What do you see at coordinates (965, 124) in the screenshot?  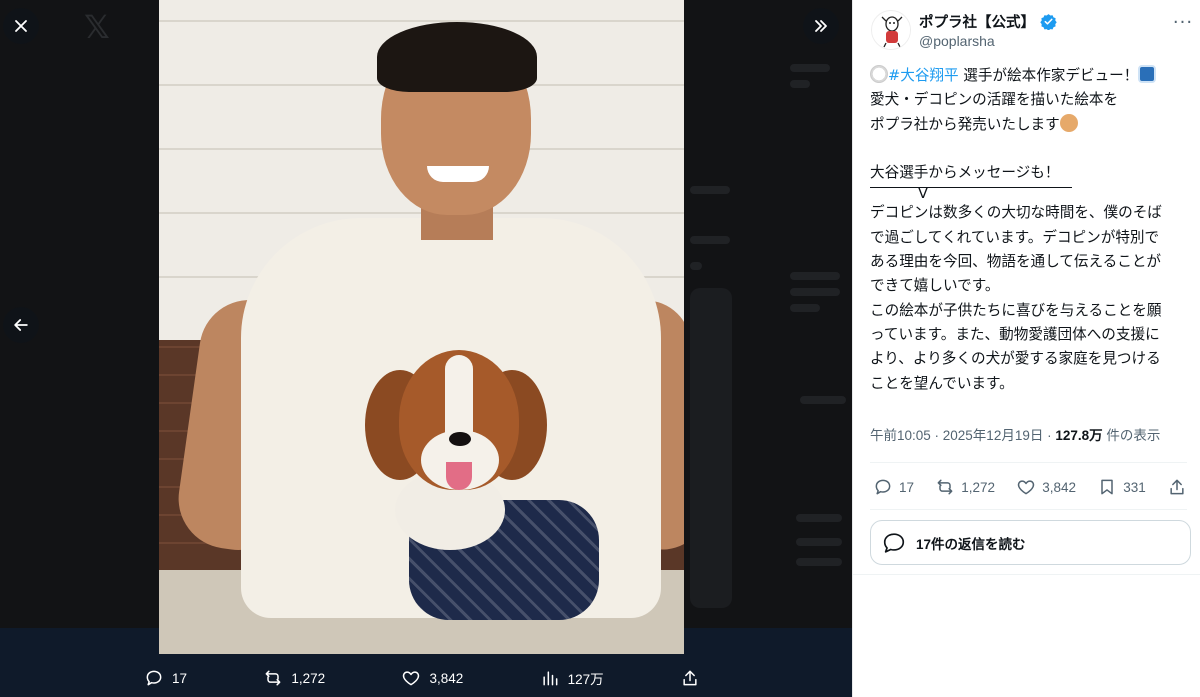 I see `tweet-line: ポプラ社から発売いたします` at bounding box center [965, 124].